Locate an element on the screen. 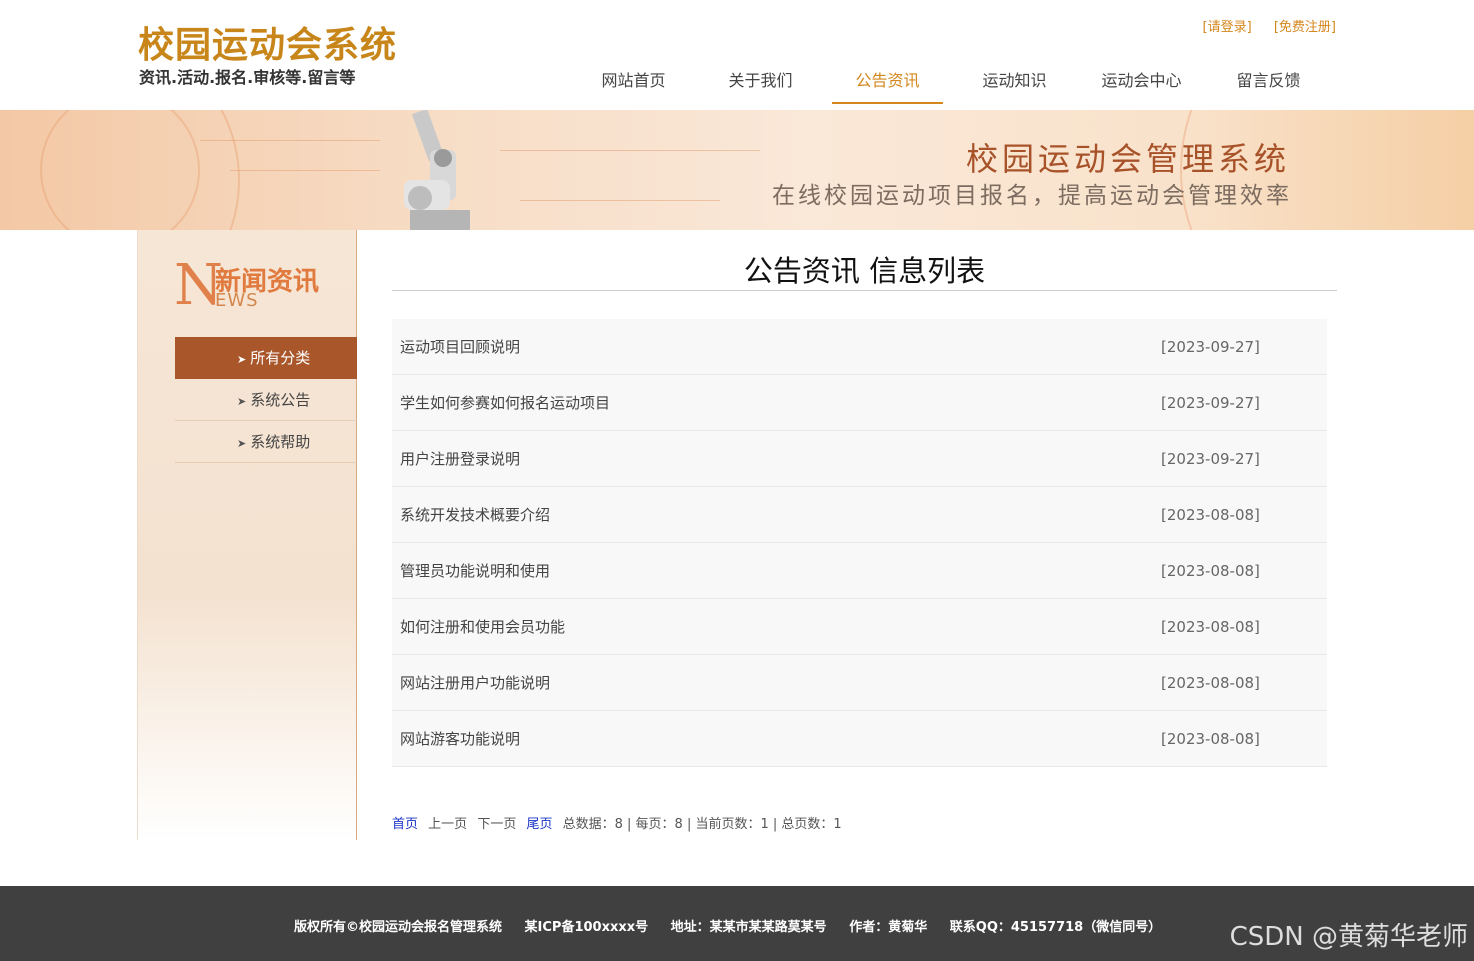  footer-icp: 某ICP备100xxxx号 is located at coordinates (586, 927).